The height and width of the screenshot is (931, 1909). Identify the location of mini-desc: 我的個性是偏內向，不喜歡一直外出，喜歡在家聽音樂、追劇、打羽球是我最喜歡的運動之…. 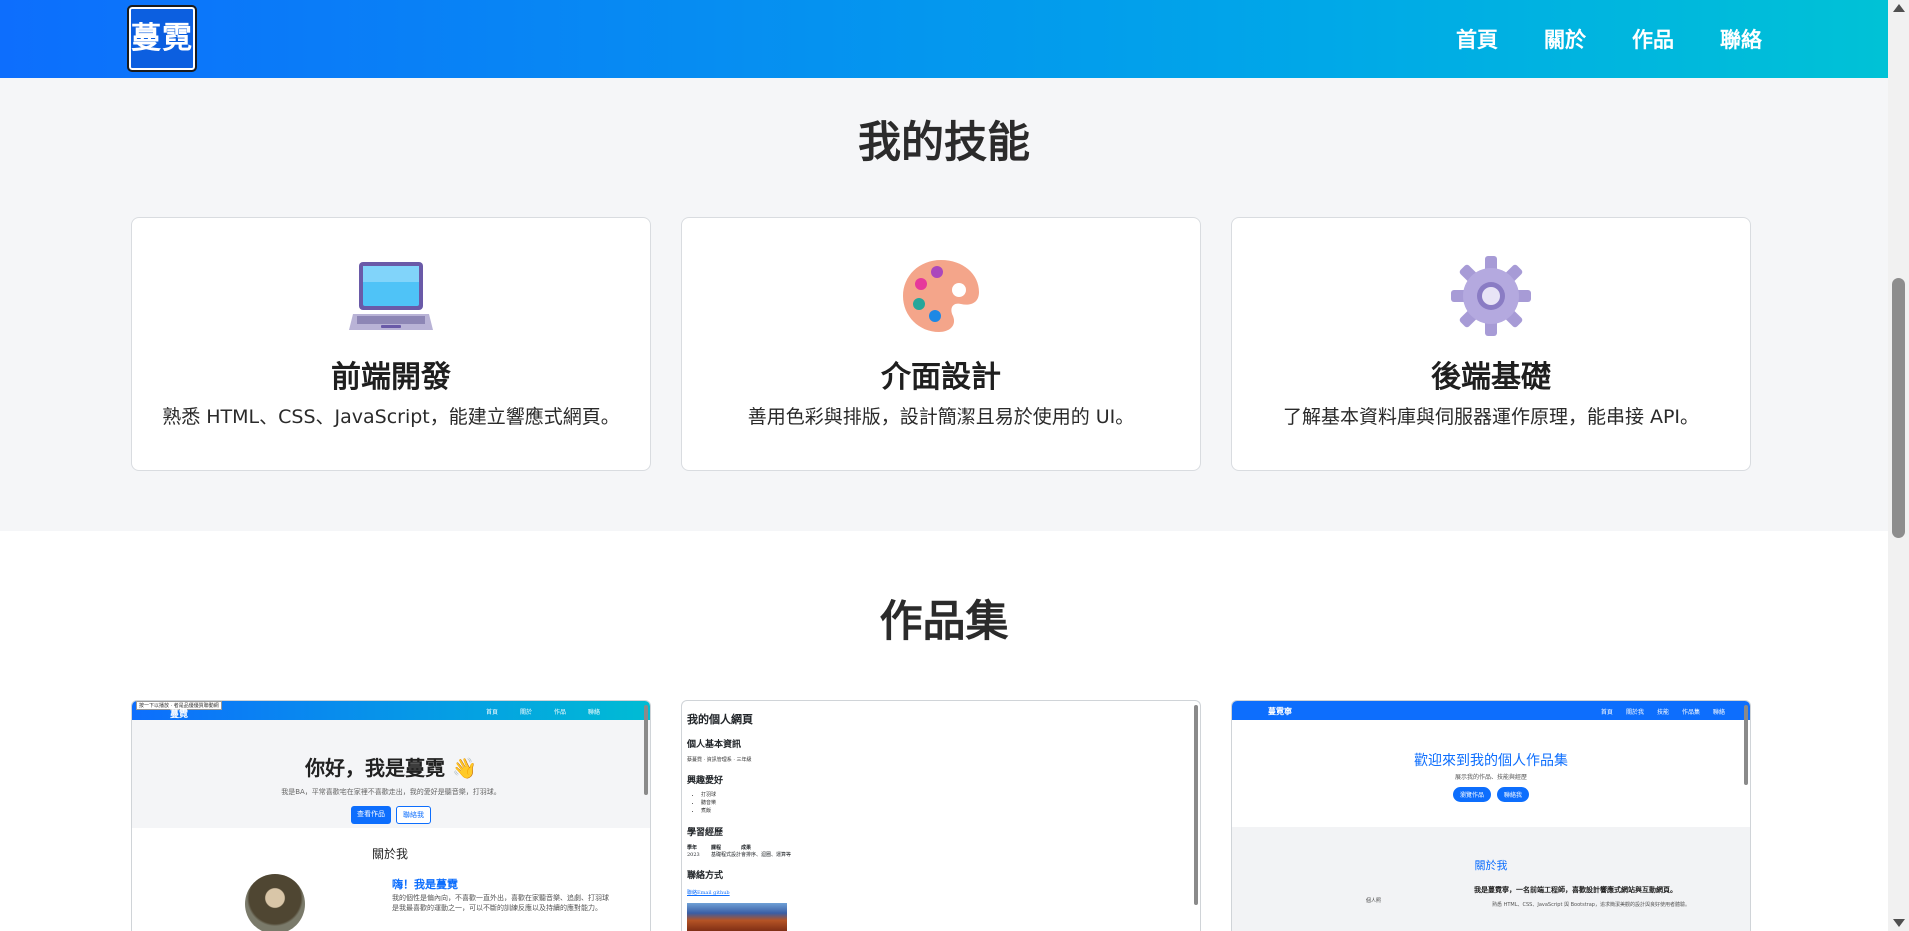
(500, 903).